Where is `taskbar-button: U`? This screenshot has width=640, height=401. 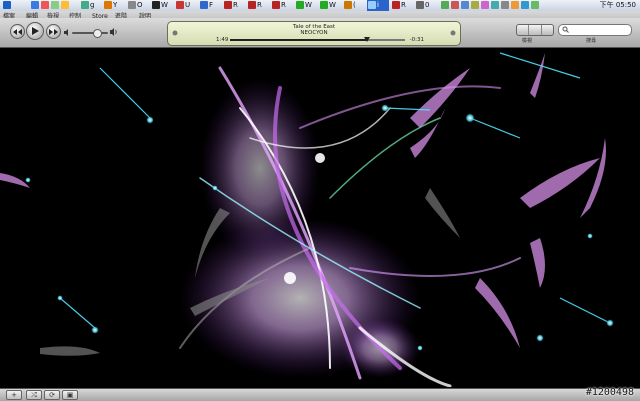
taskbar-button: U is located at coordinates (182, 5).